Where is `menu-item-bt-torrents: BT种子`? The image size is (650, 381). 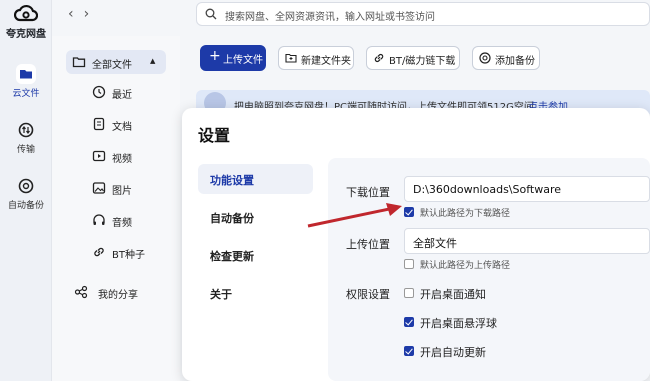 menu-item-bt-torrents: BT种子 is located at coordinates (142, 252).